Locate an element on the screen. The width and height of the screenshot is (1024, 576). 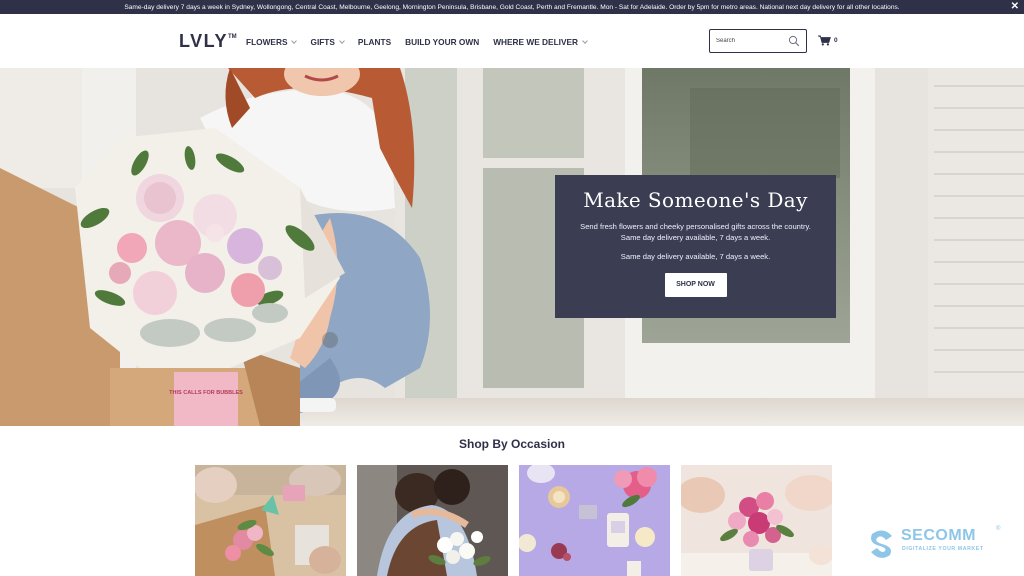
close-icon: ✕ is located at coordinates (1015, 7).